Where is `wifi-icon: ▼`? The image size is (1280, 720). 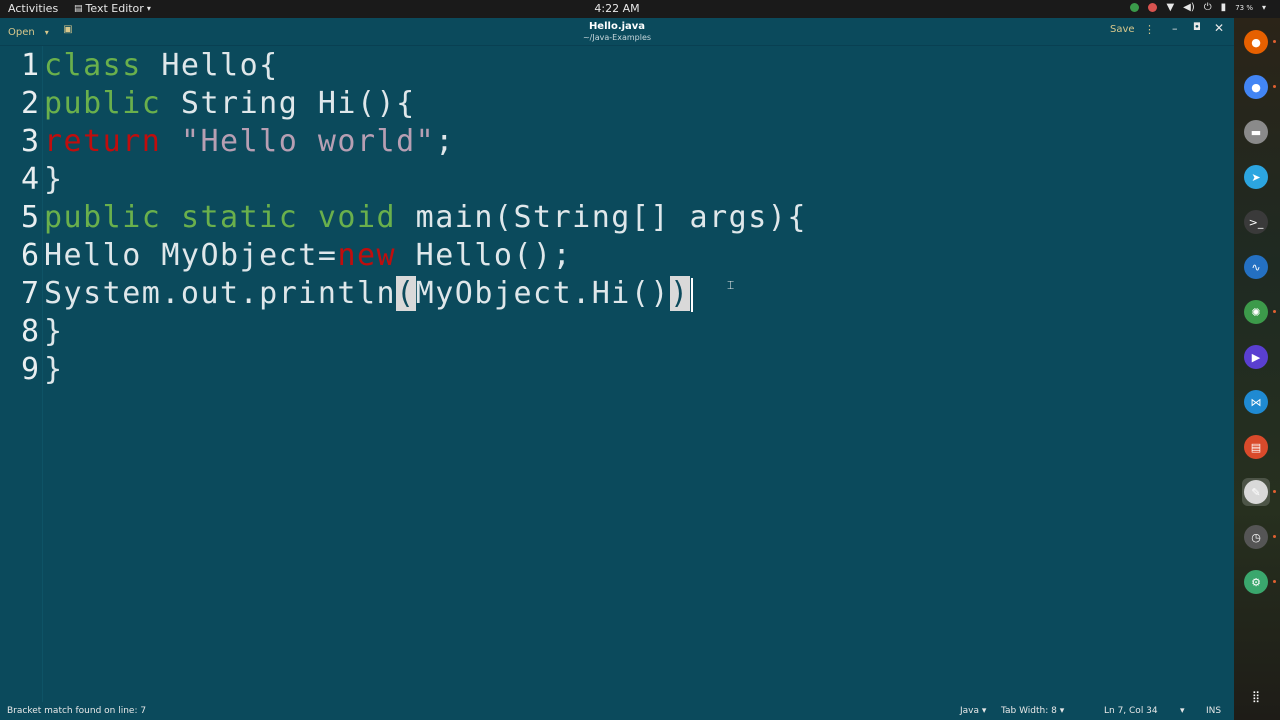
wifi-icon: ▼ is located at coordinates (1170, 7).